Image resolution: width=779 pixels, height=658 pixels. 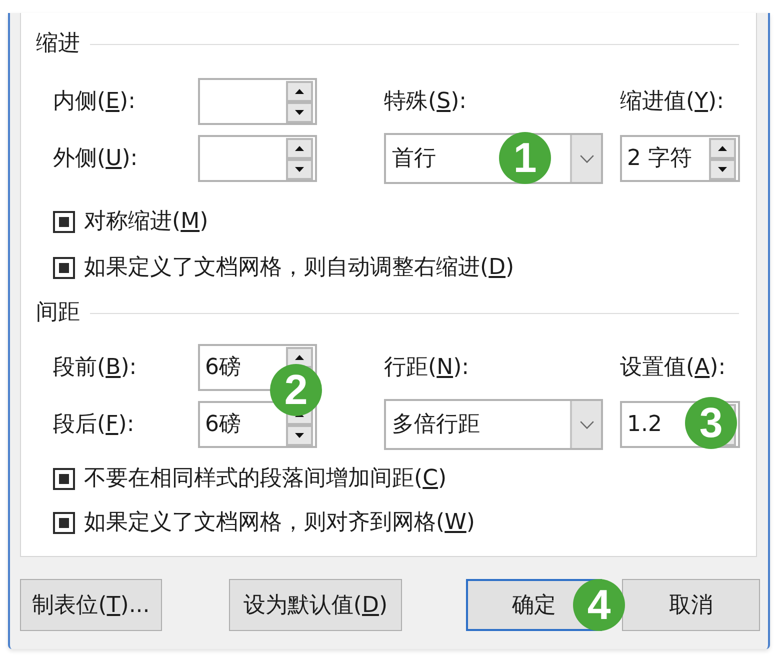 What do you see at coordinates (691, 605) in the screenshot?
I see `dialog-button: 取消` at bounding box center [691, 605].